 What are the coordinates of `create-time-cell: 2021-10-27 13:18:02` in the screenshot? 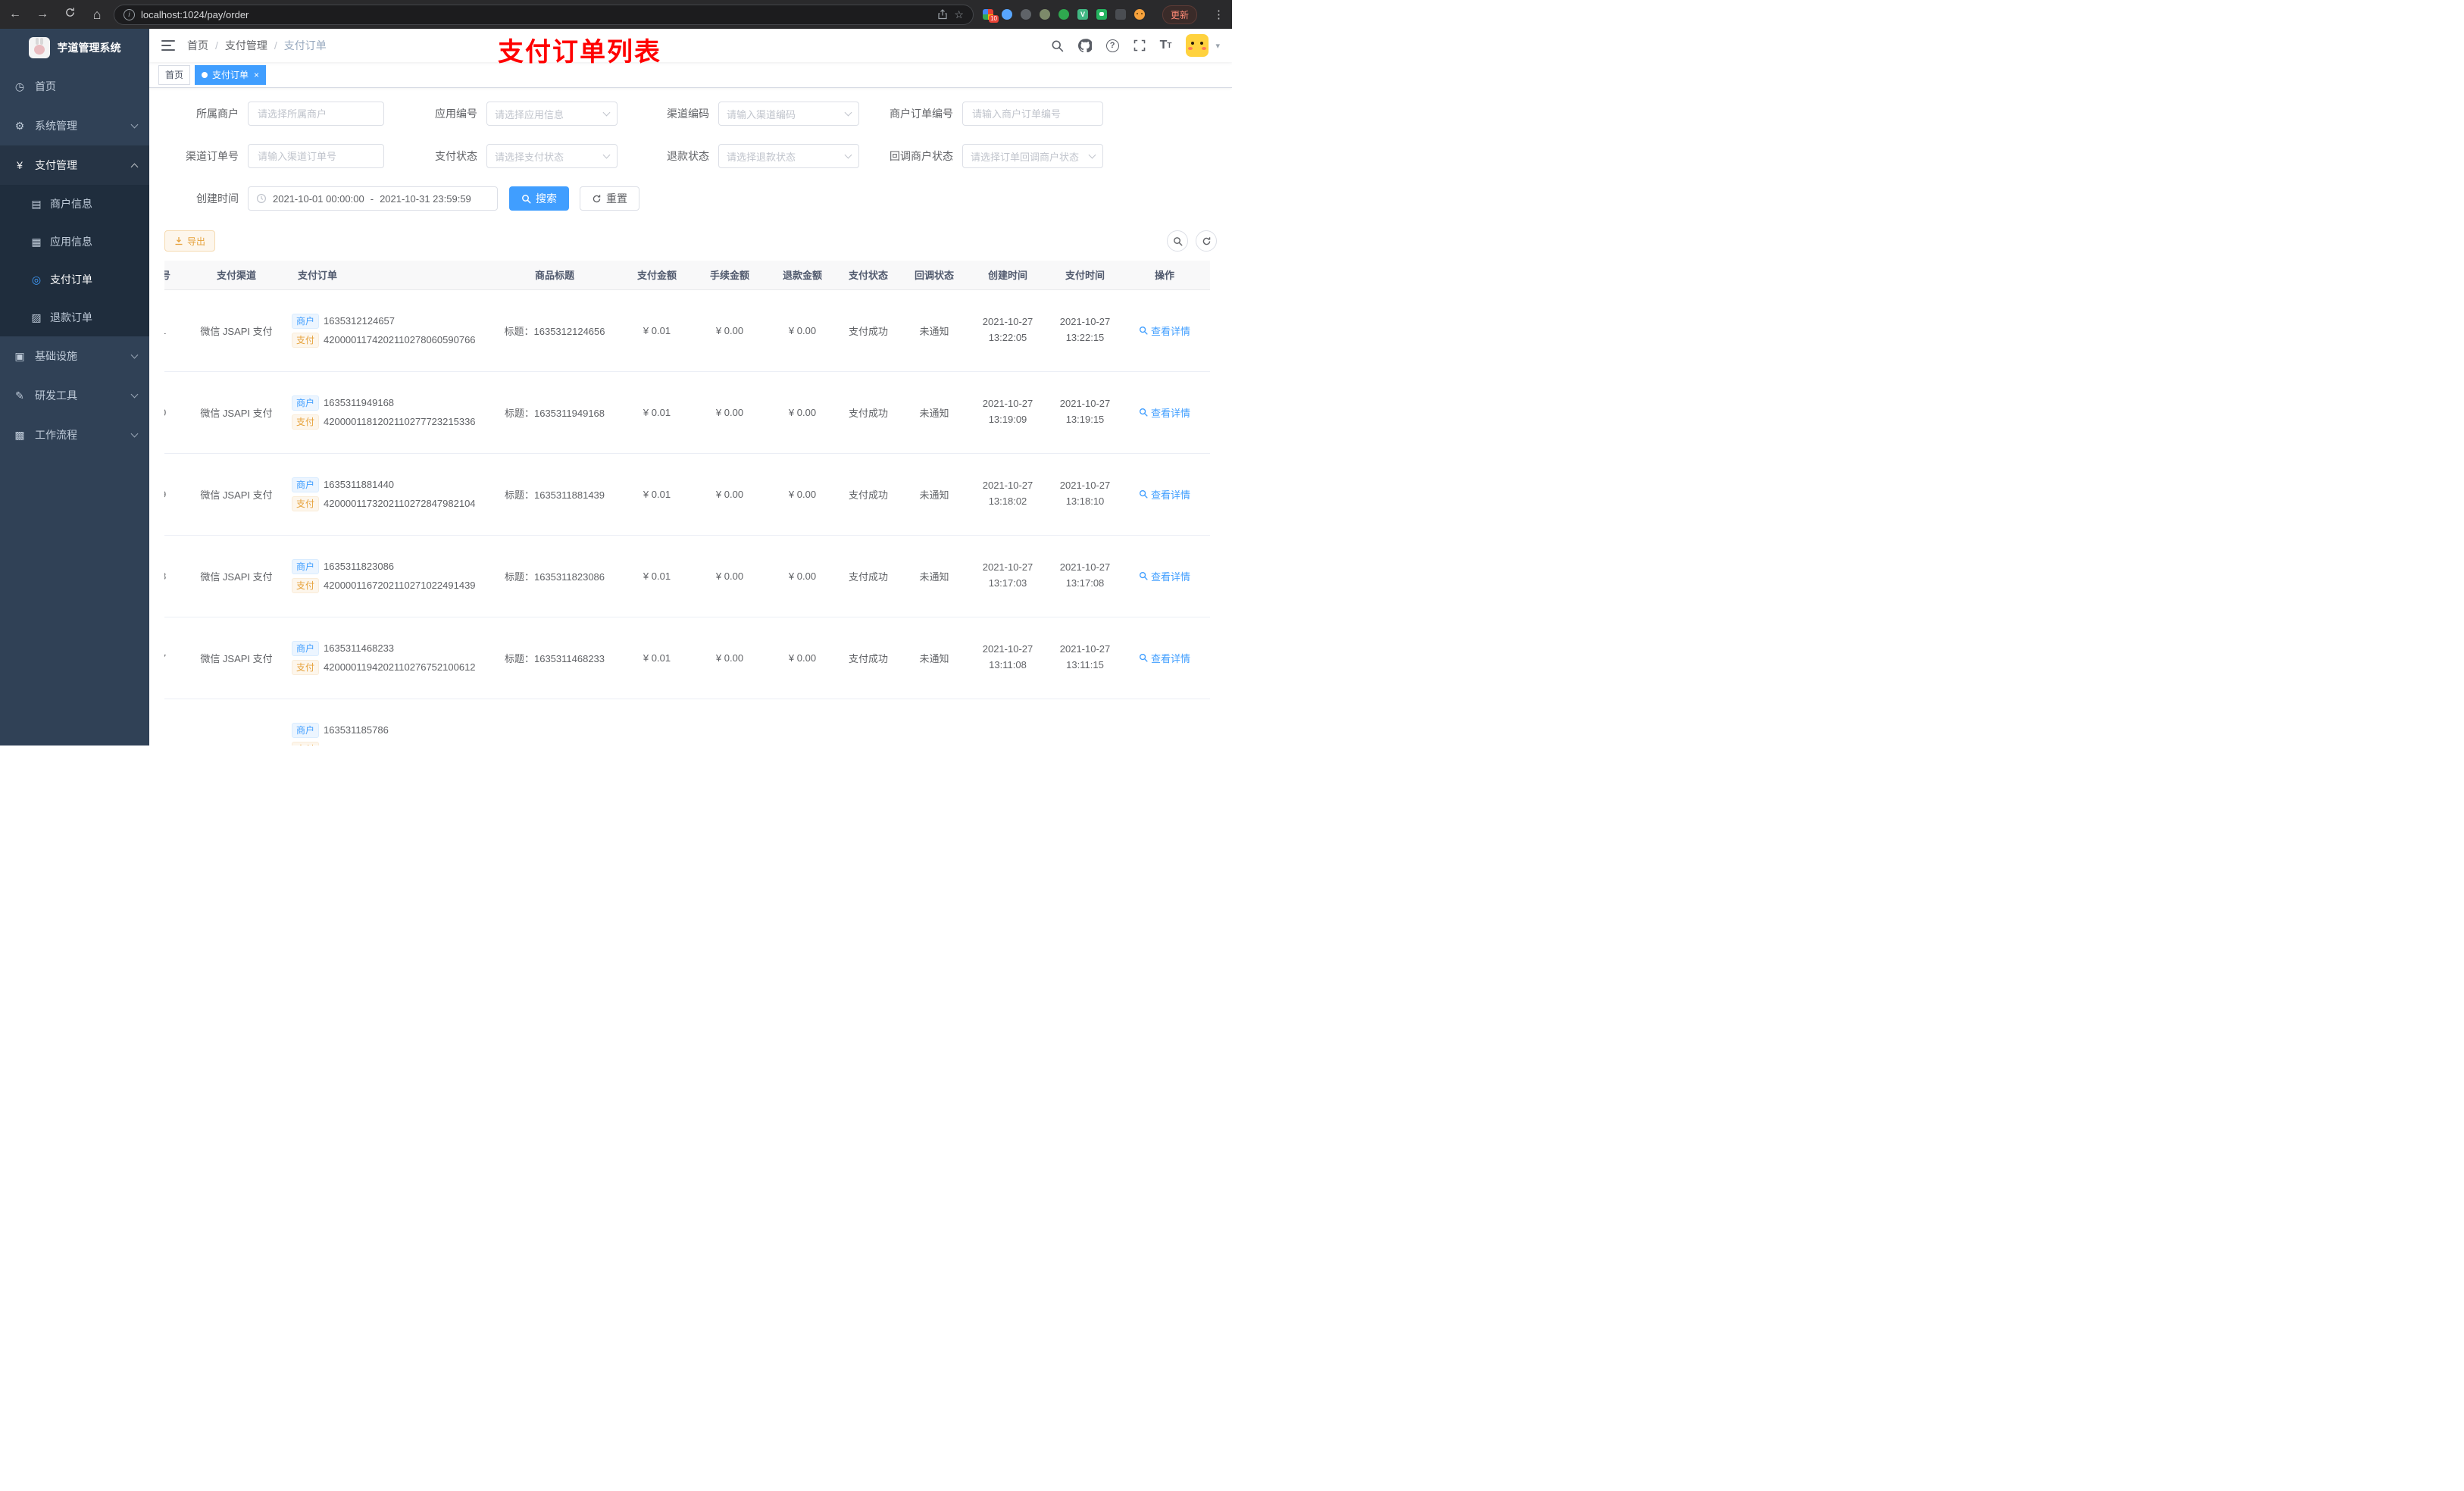 It's located at (1008, 494).